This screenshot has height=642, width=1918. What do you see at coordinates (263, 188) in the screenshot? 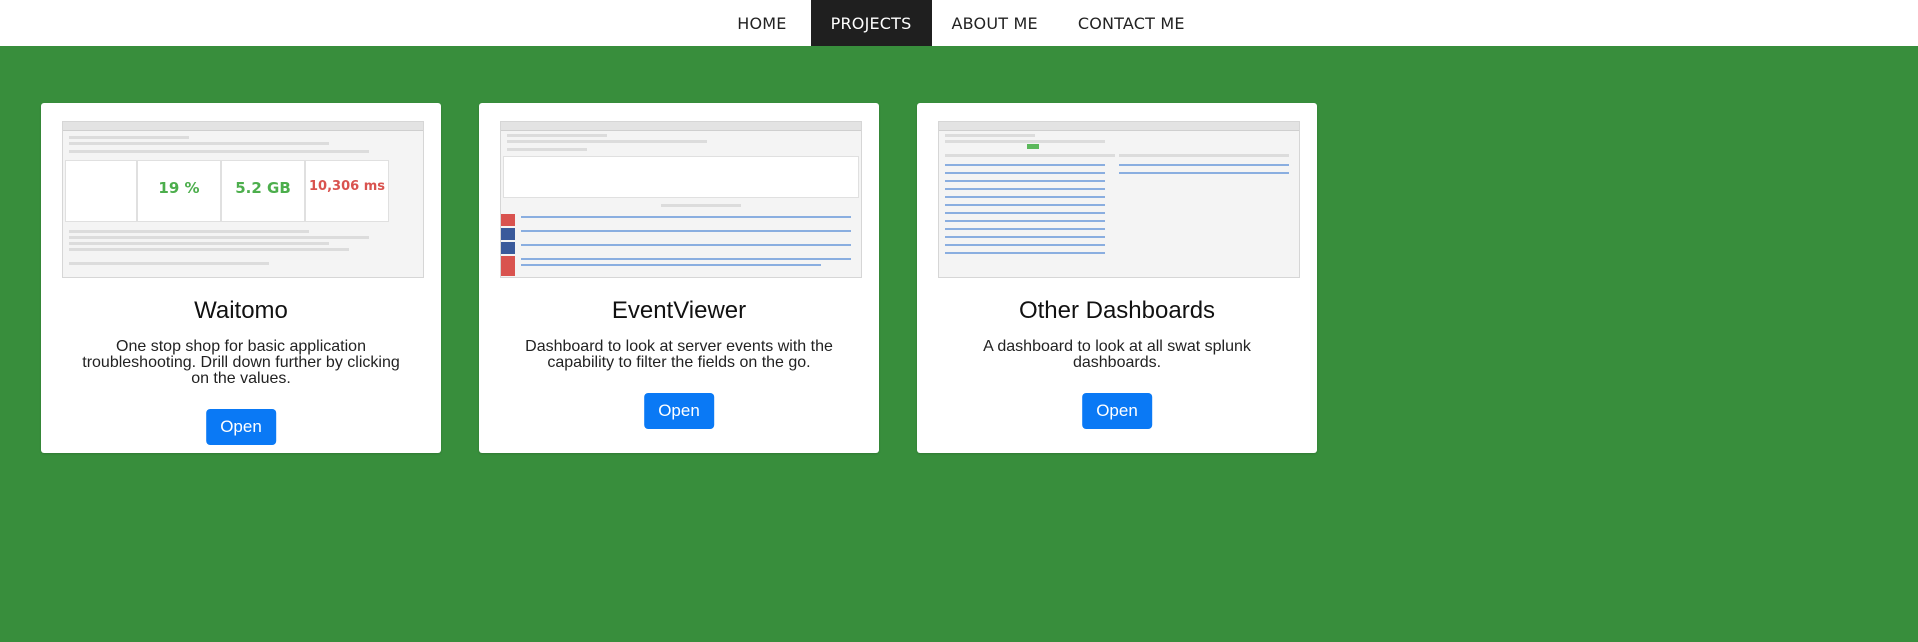
I see `thumb-stat-memory: 5.2 GB` at bounding box center [263, 188].